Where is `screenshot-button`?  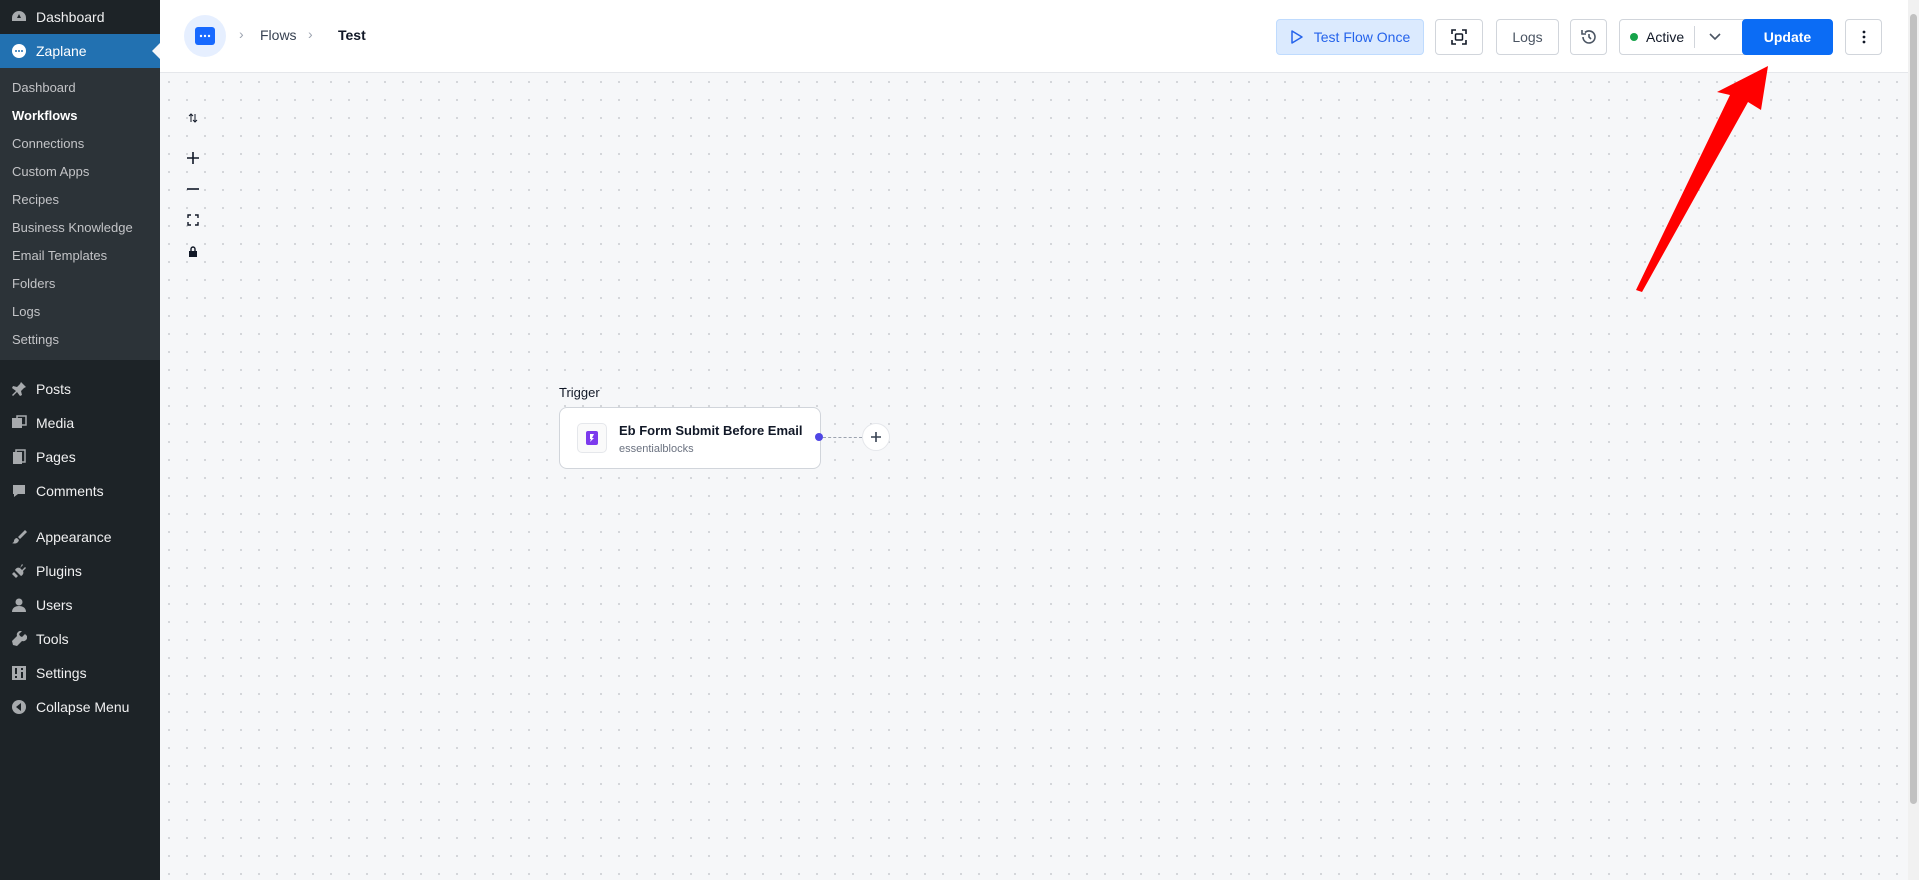
screenshot-button is located at coordinates (1459, 37).